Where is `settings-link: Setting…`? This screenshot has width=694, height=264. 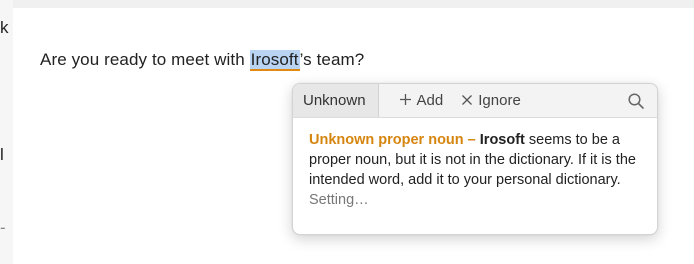
settings-link: Setting… is located at coordinates (339, 200).